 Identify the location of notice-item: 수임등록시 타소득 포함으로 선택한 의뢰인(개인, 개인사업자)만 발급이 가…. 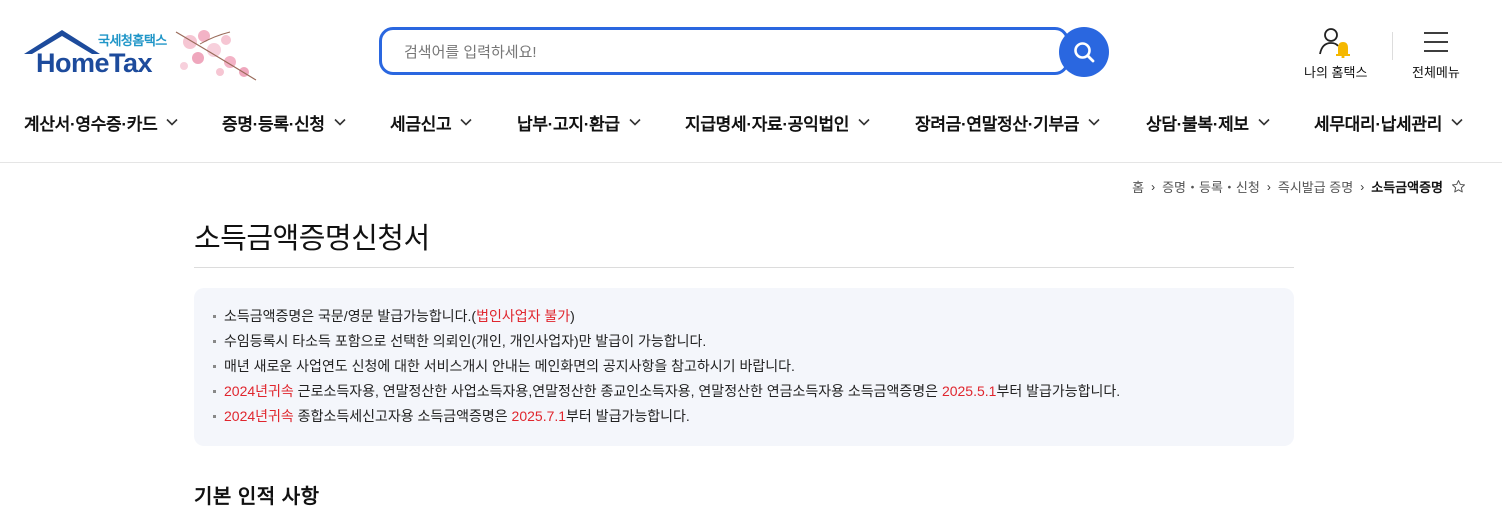
(752, 341).